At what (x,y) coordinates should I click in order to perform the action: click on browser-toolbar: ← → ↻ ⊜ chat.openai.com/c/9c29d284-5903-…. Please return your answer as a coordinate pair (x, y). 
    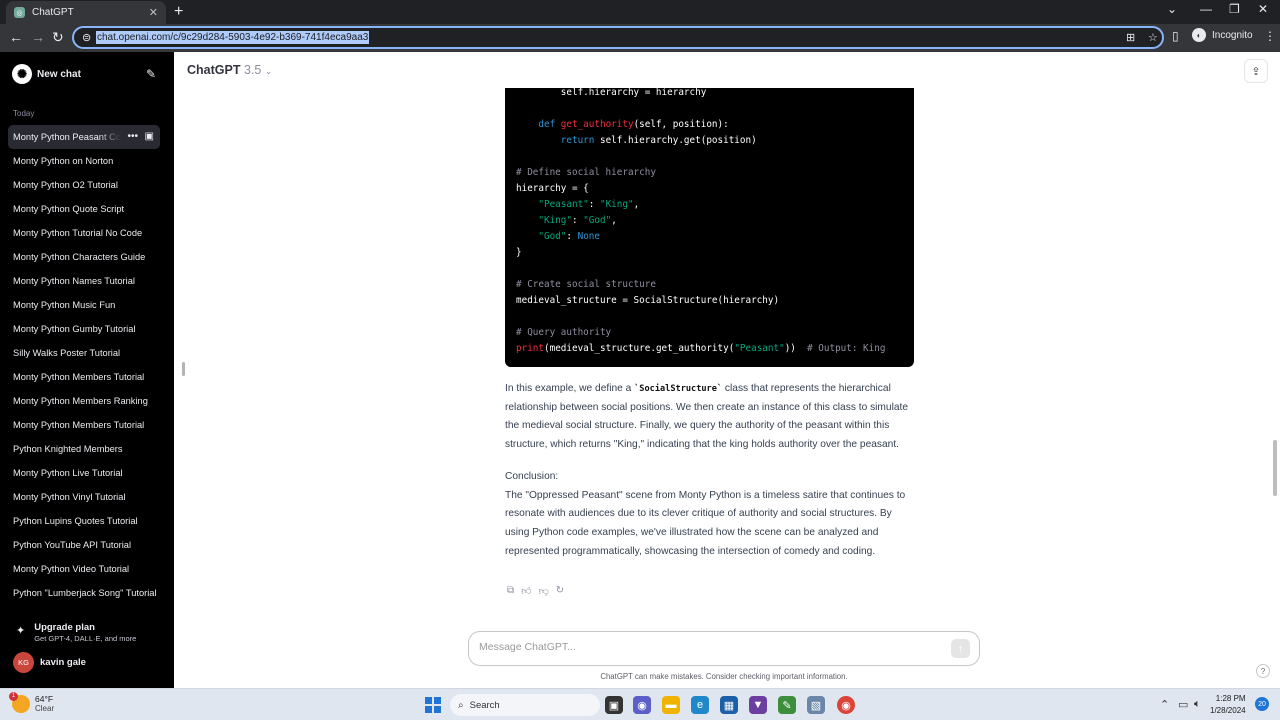
    Looking at the image, I should click on (640, 38).